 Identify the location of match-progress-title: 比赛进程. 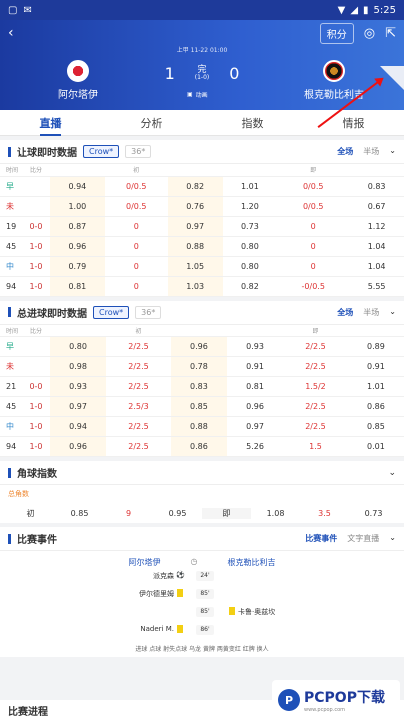
(28, 712).